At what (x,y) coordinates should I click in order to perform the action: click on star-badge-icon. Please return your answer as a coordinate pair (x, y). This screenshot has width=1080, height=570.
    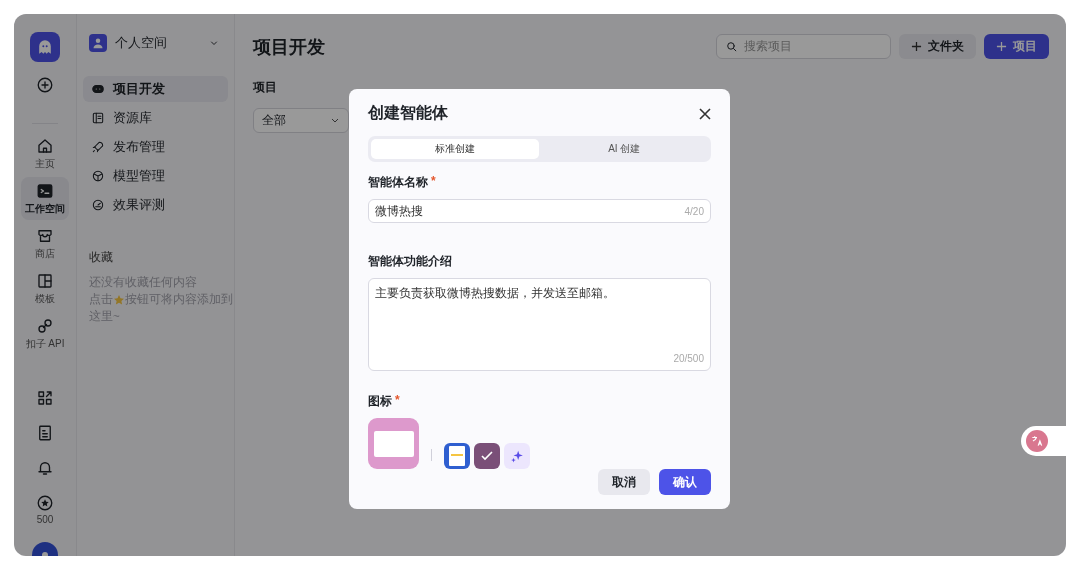
    Looking at the image, I should click on (45, 503).